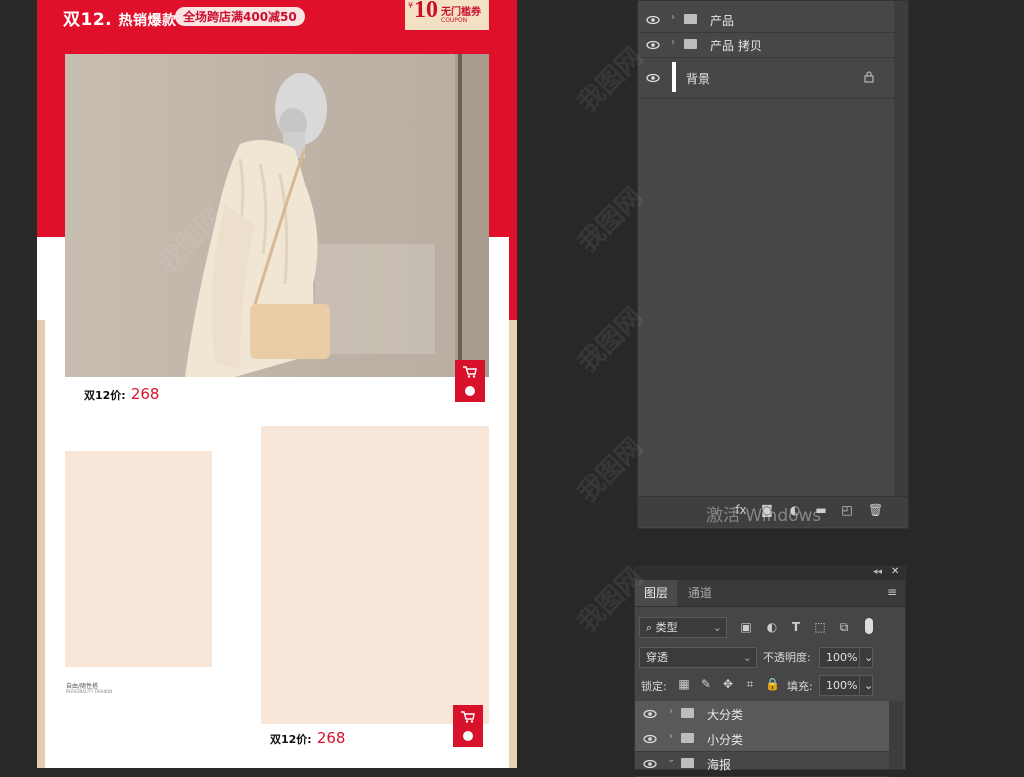 This screenshot has height=777, width=1024. I want to click on lock-icon, so click(869, 77).